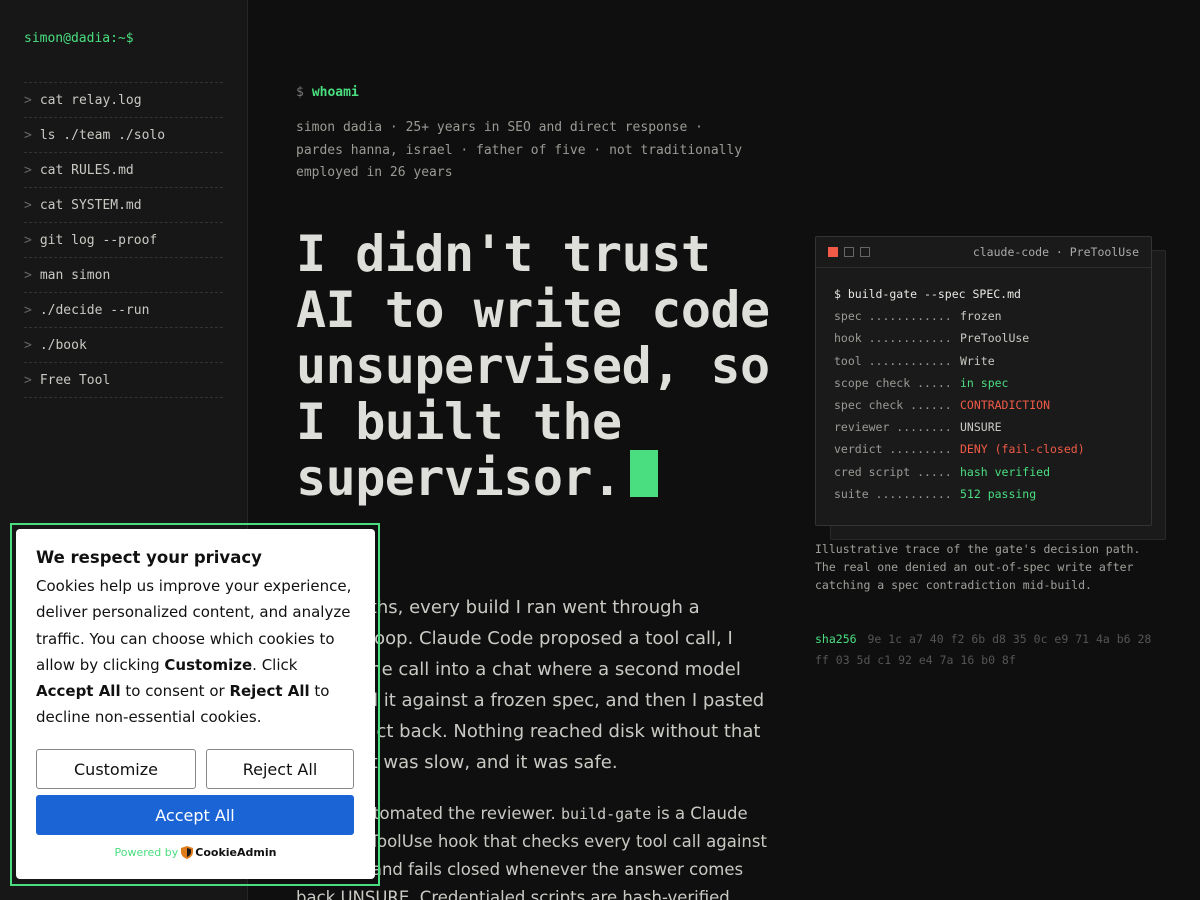 Image resolution: width=1200 pixels, height=900 pixels. I want to click on whoami-command: $ whoami, so click(327, 92).